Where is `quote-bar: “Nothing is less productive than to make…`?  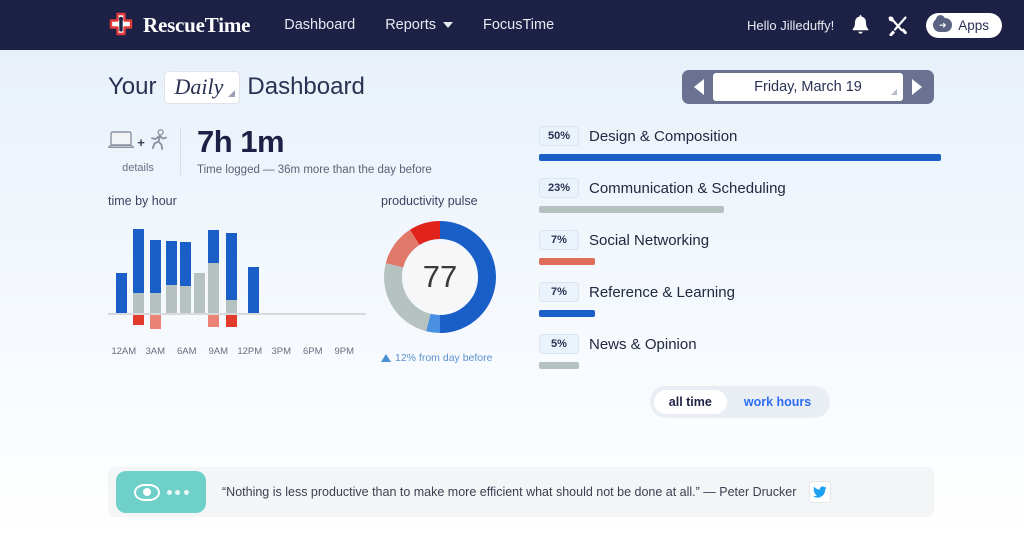
quote-bar: “Nothing is less productive than to make… is located at coordinates (521, 492).